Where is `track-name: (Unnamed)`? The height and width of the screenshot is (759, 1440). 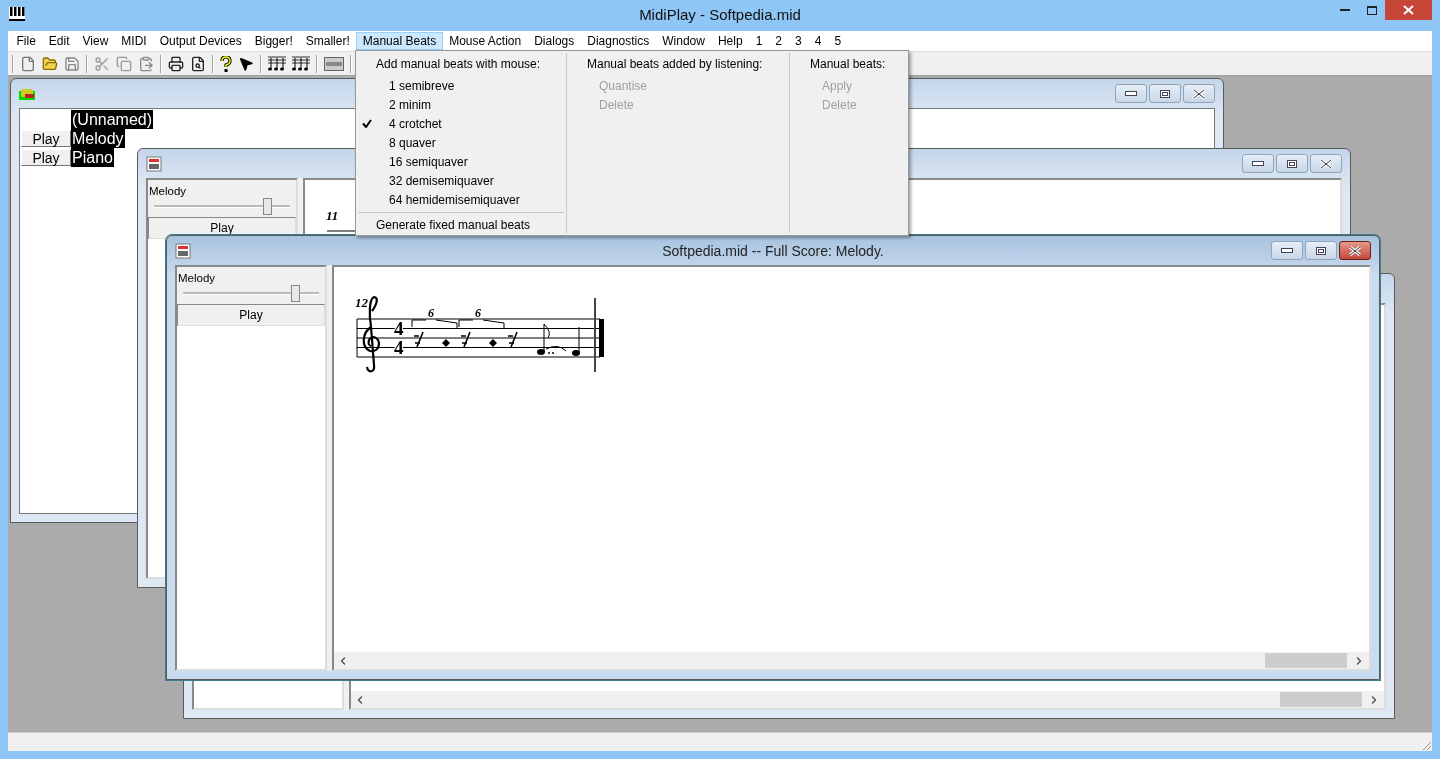
track-name: (Unnamed) is located at coordinates (112, 119).